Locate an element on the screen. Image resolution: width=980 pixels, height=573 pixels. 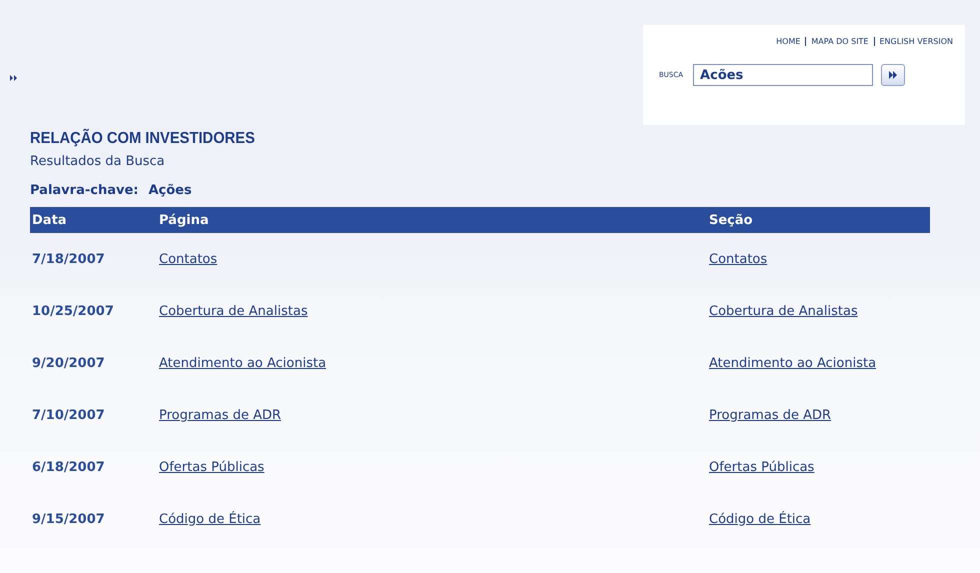
column-header: Seção is located at coordinates (731, 220).